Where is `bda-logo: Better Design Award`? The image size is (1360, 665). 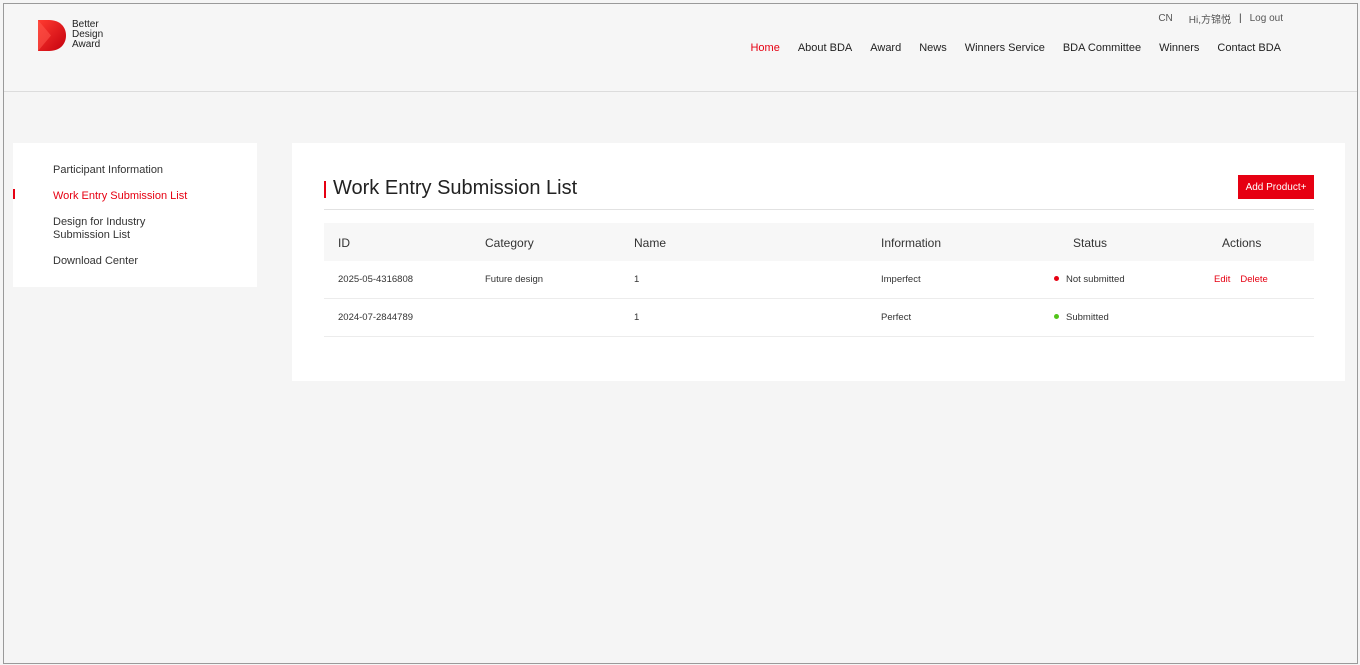 bda-logo: Better Design Award is located at coordinates (70, 36).